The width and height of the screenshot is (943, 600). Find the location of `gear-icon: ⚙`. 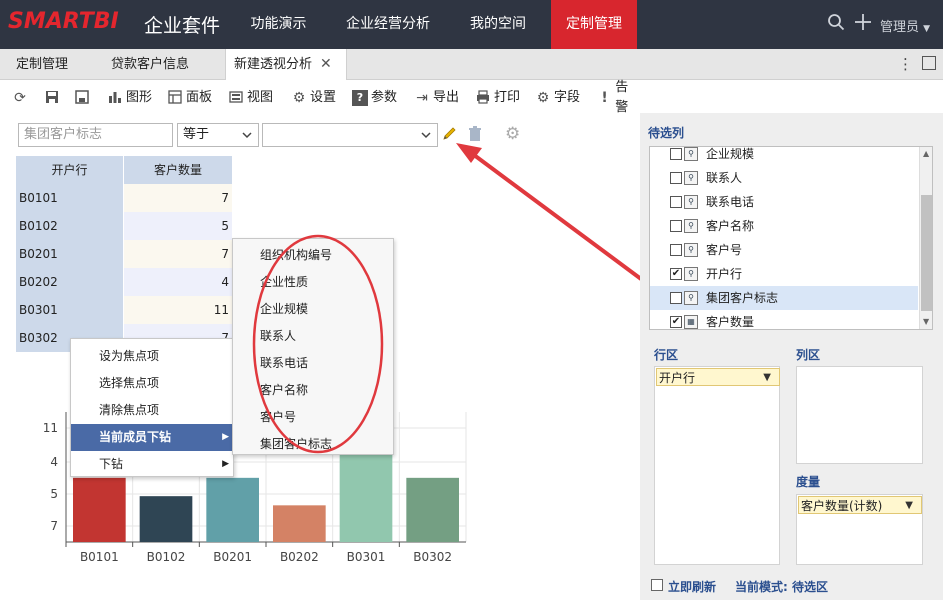

gear-icon: ⚙ is located at coordinates (512, 134).